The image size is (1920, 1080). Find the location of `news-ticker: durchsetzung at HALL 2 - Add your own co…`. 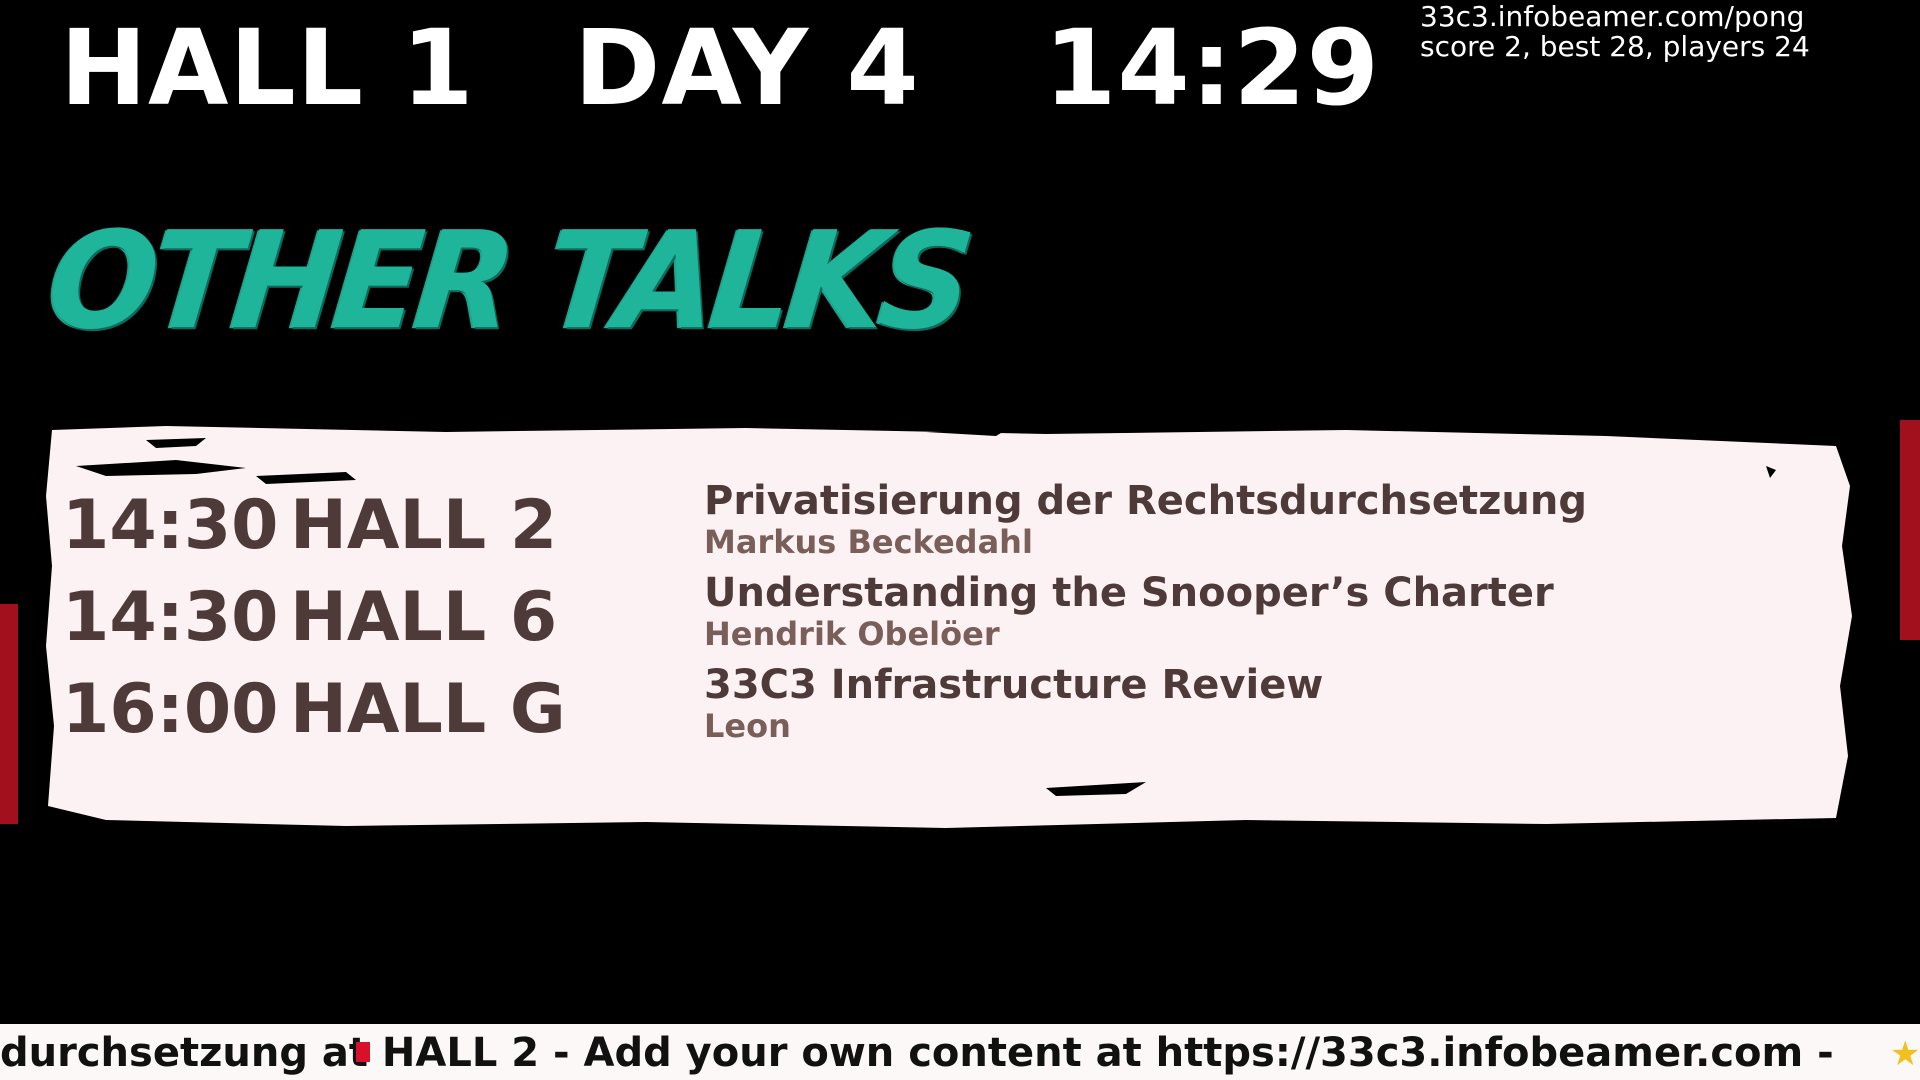

news-ticker: durchsetzung at HALL 2 - Add your own co… is located at coordinates (960, 1052).